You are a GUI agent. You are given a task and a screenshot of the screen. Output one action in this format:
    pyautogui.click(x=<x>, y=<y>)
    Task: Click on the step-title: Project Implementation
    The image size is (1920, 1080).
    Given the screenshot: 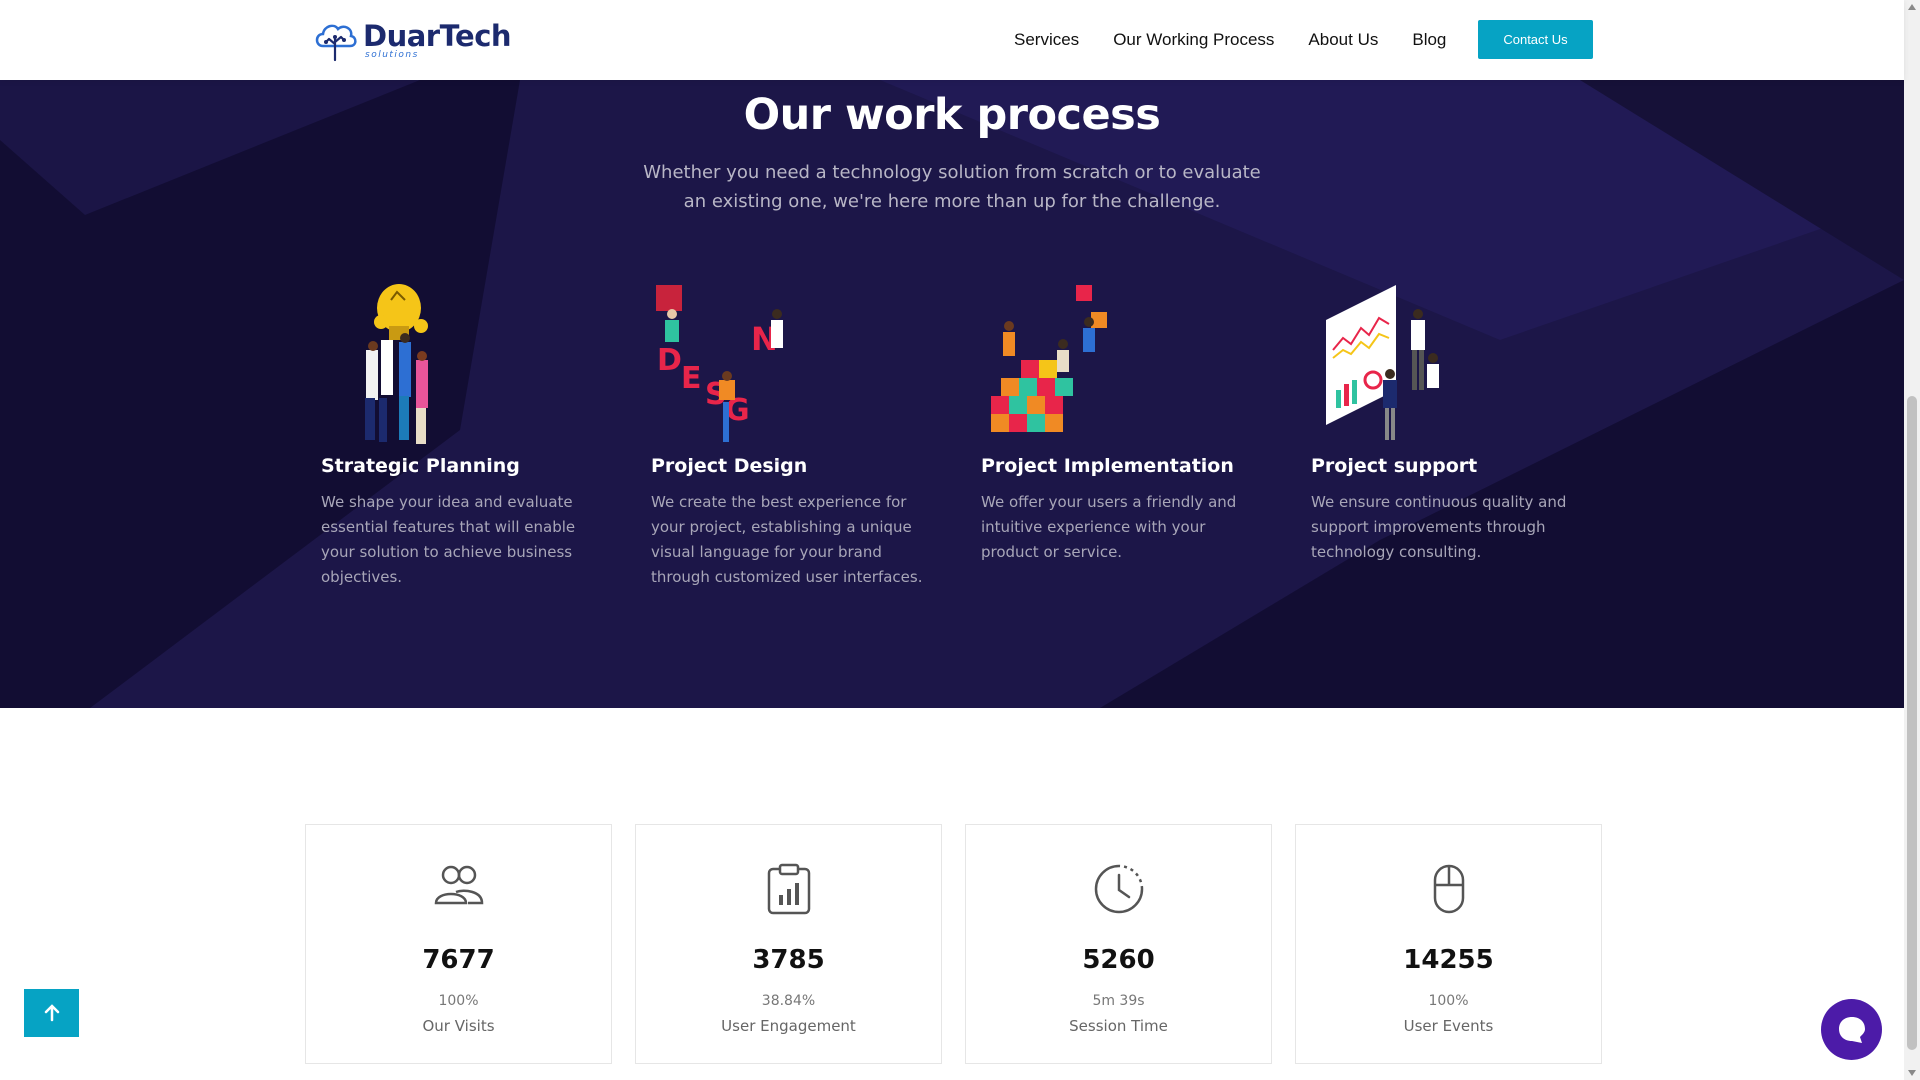 What is the action you would take?
    pyautogui.click(x=1107, y=466)
    